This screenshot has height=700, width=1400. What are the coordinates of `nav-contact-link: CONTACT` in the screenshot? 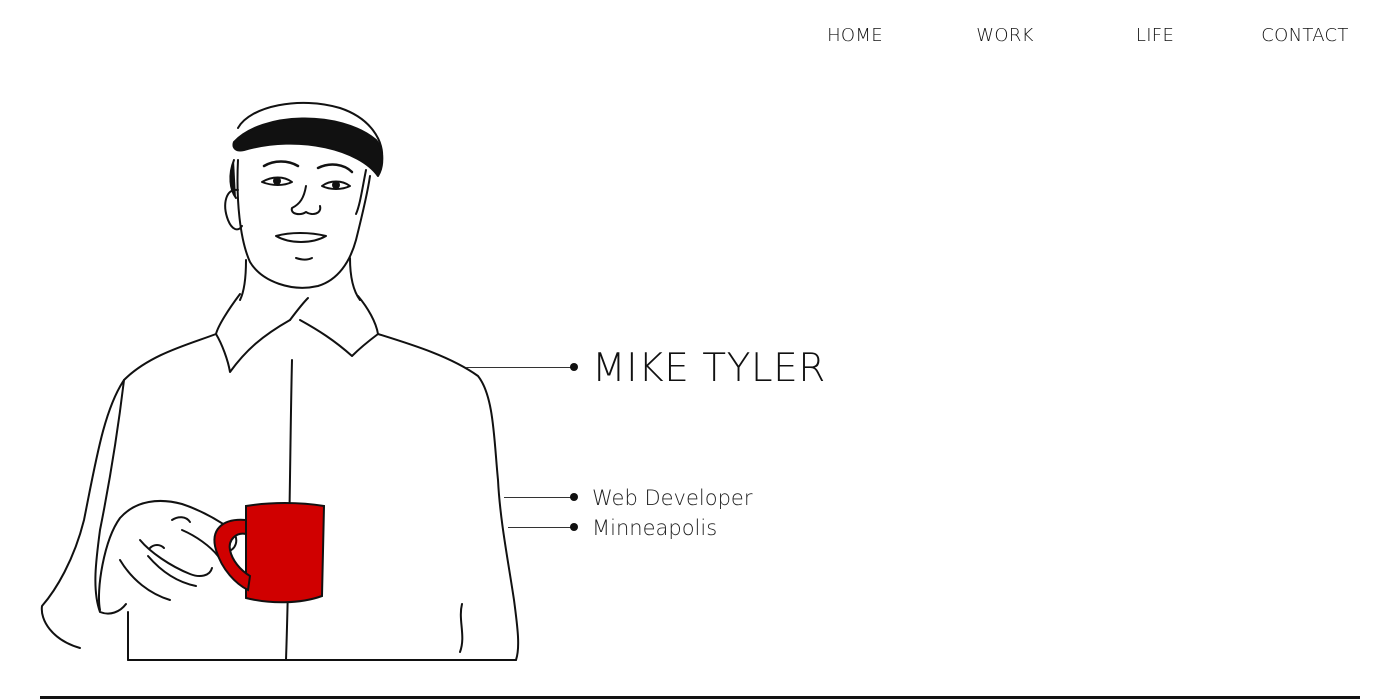 It's located at (1305, 36).